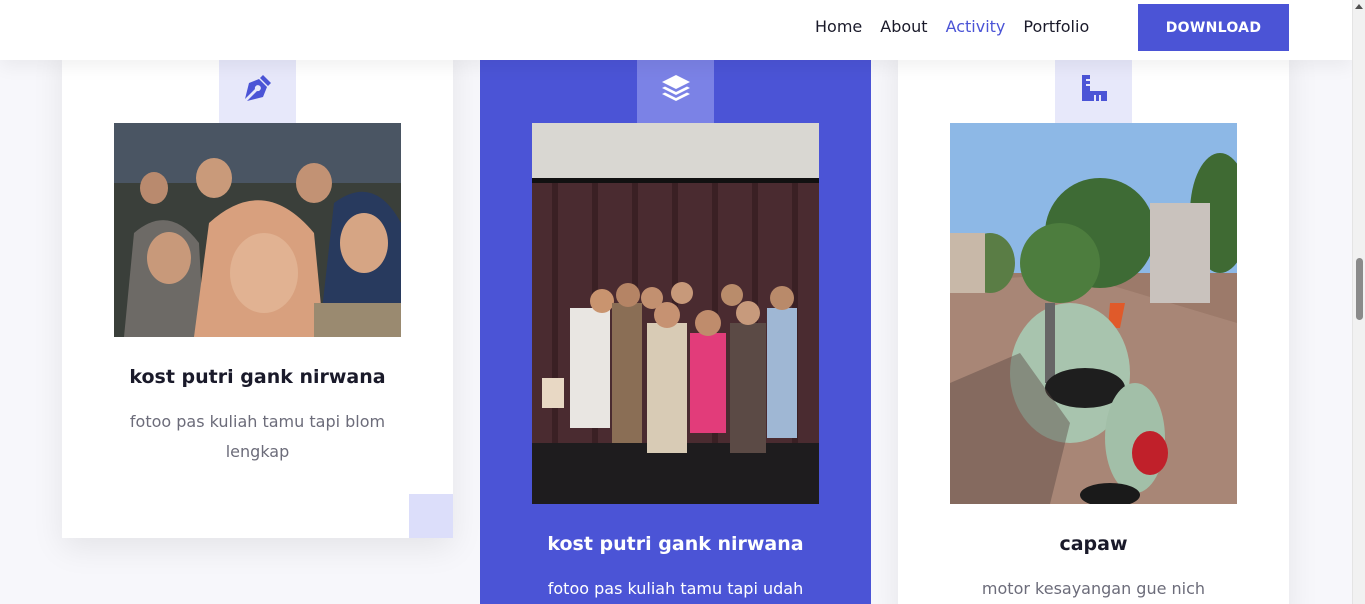  I want to click on group-stage-photo, so click(675, 313).